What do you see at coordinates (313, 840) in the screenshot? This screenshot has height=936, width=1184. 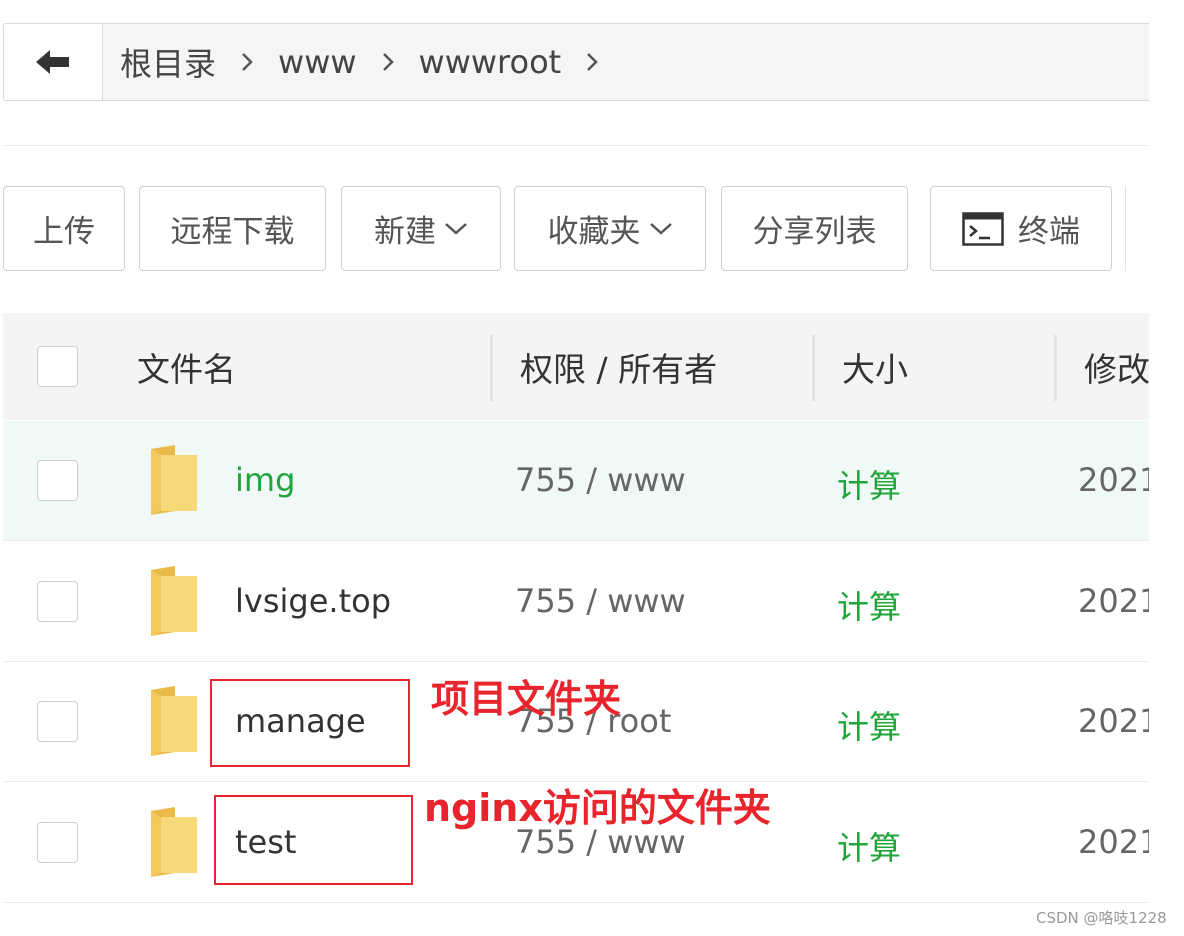 I see `annotation-box-test` at bounding box center [313, 840].